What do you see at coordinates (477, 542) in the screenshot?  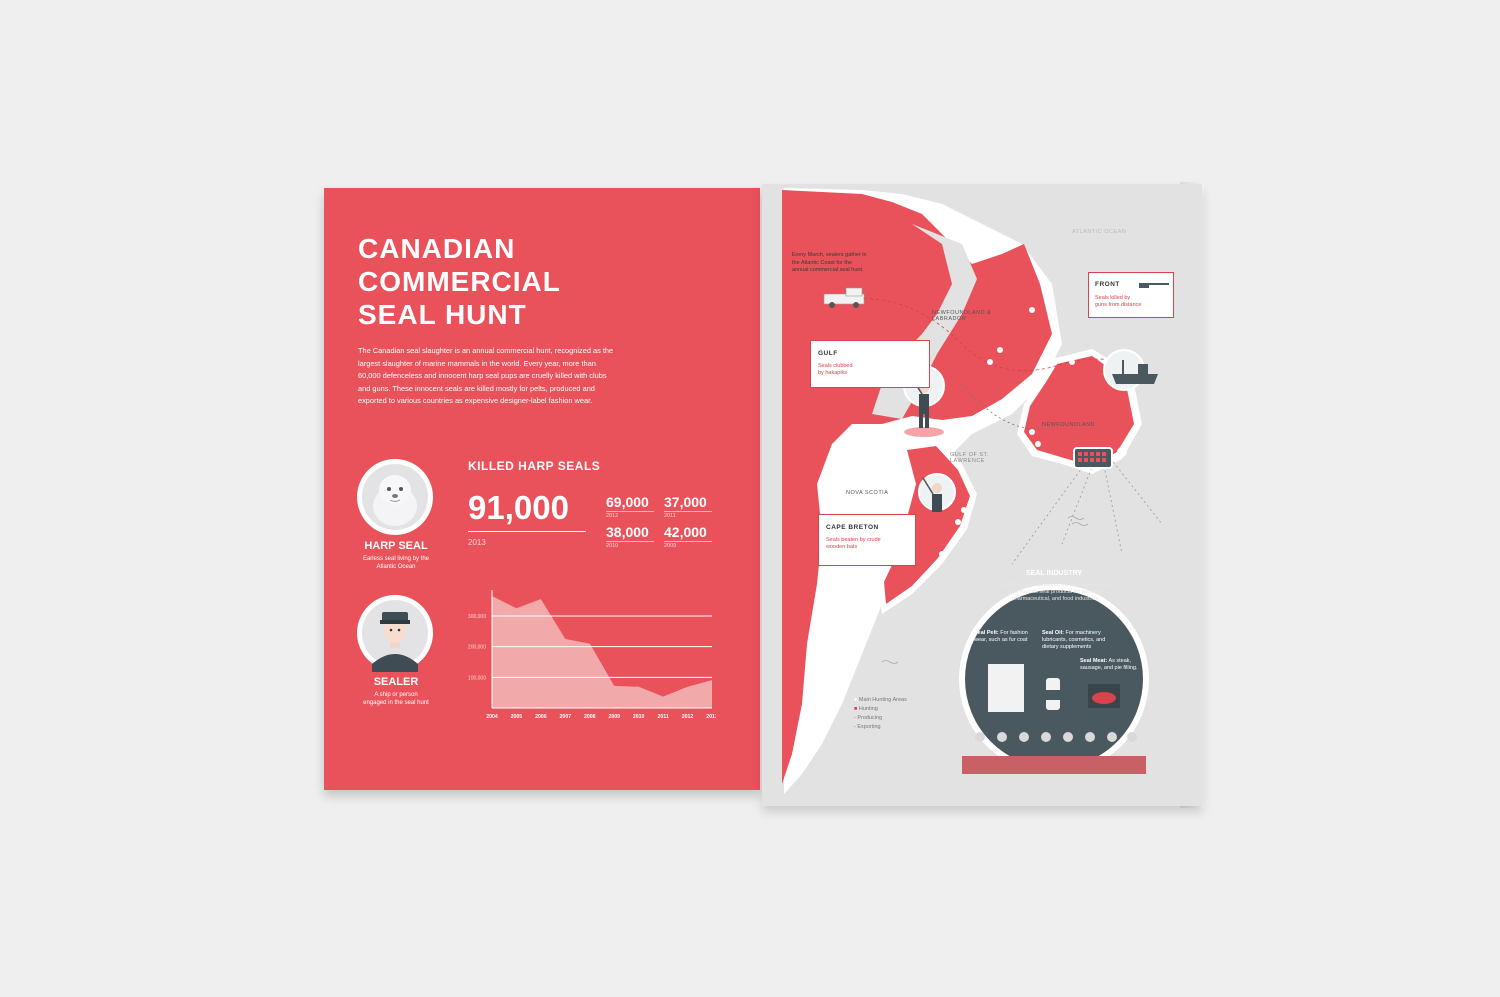 I see `big-year: 2013` at bounding box center [477, 542].